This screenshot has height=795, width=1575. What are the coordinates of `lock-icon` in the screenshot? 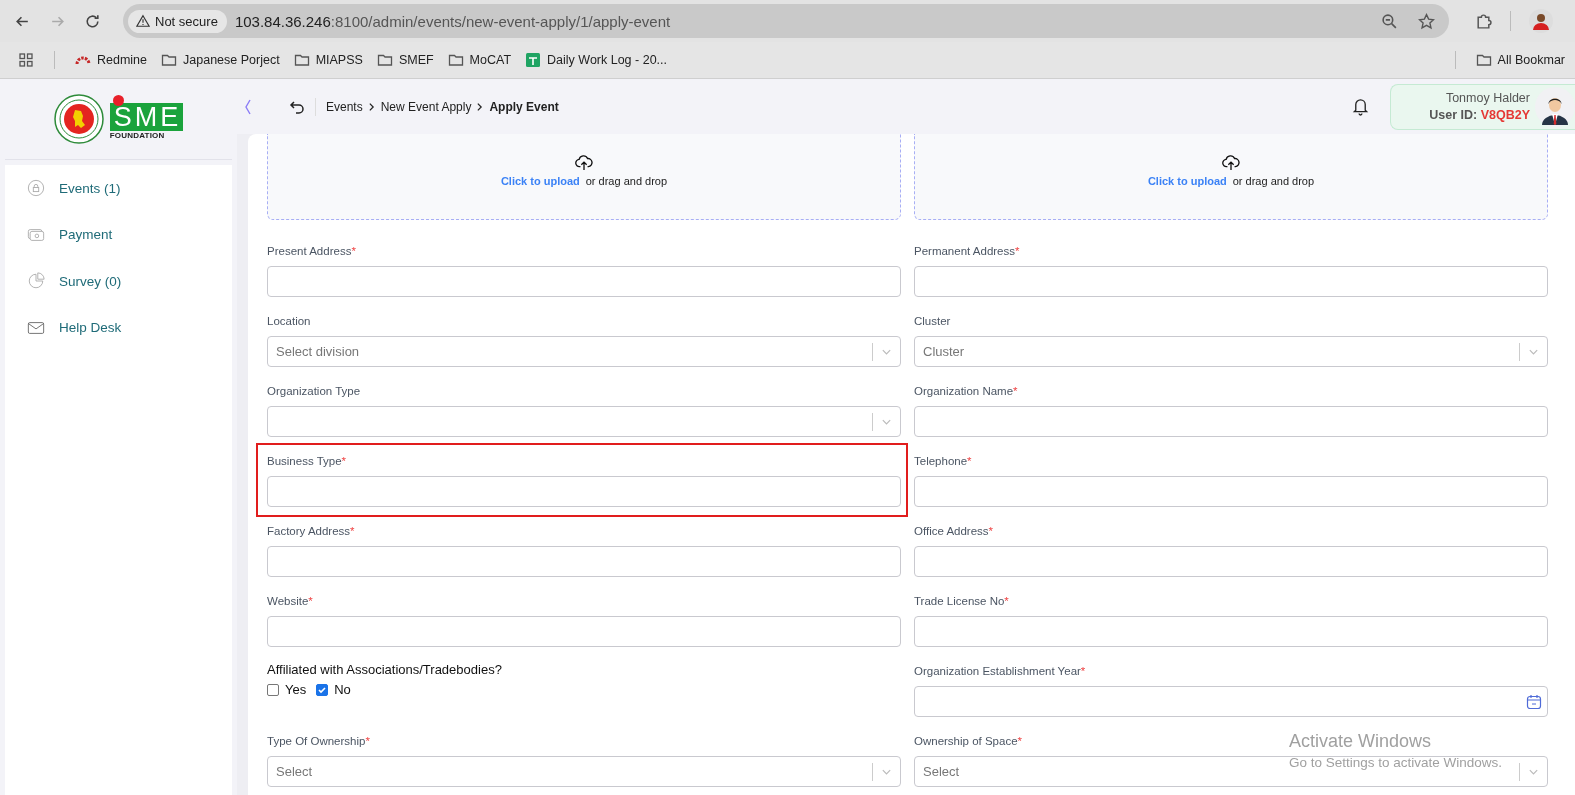 It's located at (36, 188).